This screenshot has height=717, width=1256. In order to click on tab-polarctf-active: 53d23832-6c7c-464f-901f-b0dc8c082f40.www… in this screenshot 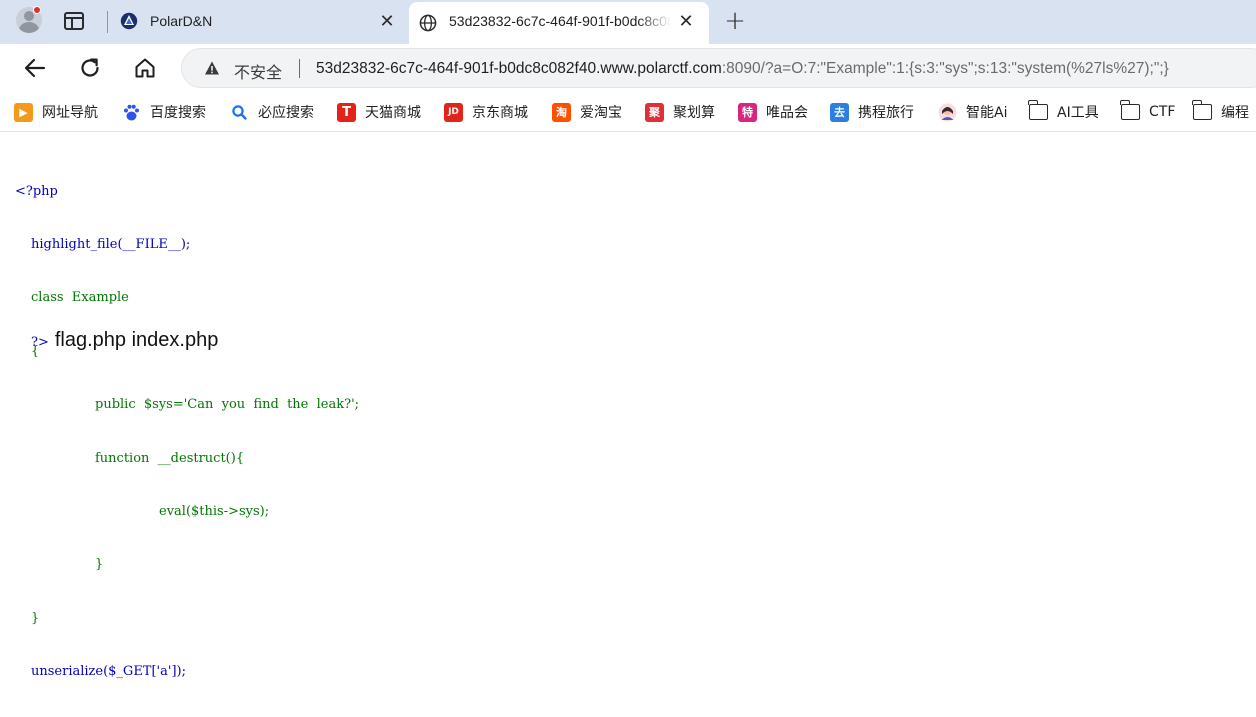, I will do `click(559, 23)`.